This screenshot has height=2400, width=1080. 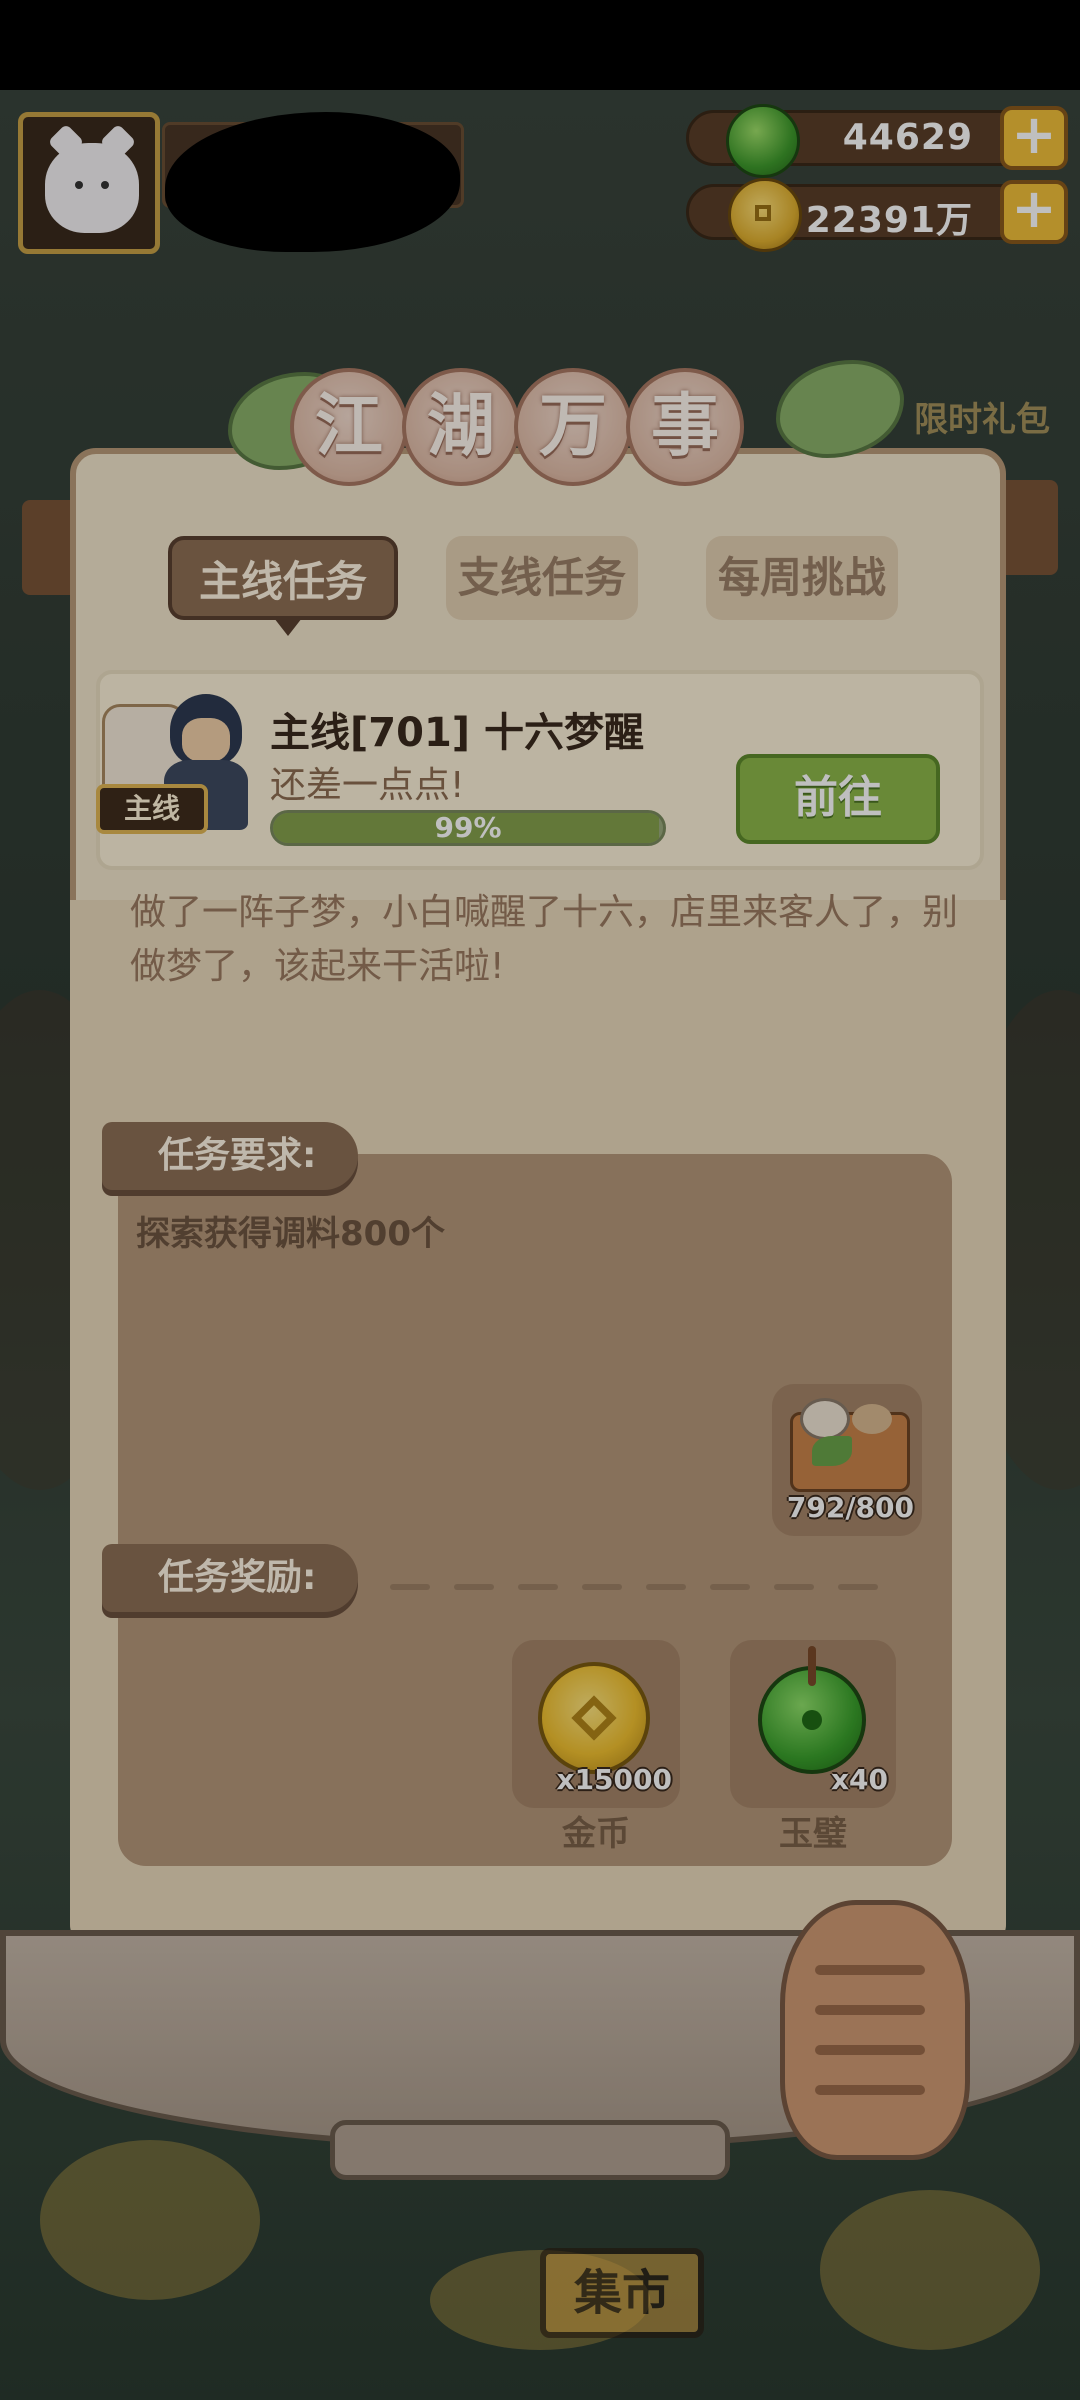 What do you see at coordinates (594, 1718) in the screenshot?
I see `gold-coin-icon` at bounding box center [594, 1718].